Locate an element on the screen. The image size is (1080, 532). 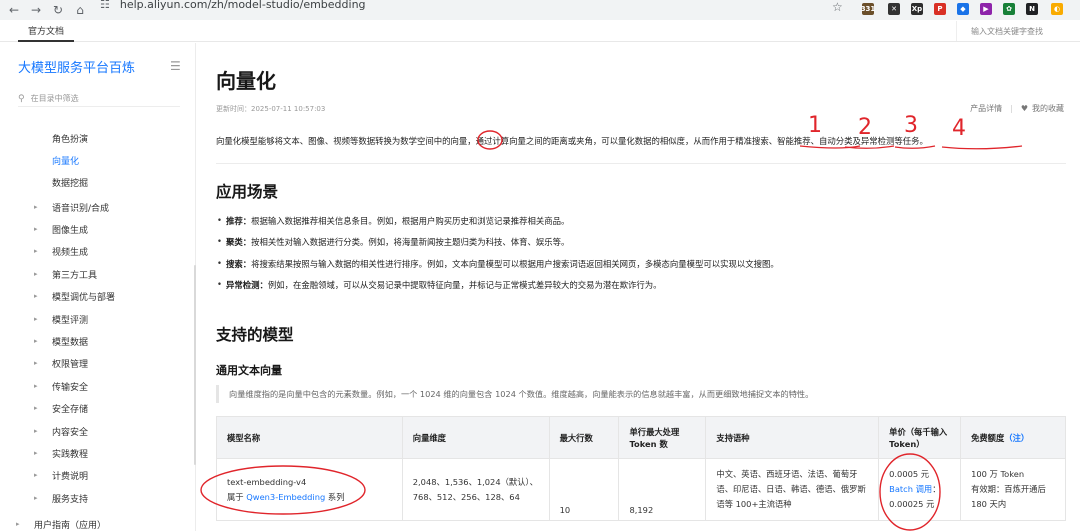
sidebar-item-speech: ▸ 语音识别/合成 is located at coordinates (97, 207).